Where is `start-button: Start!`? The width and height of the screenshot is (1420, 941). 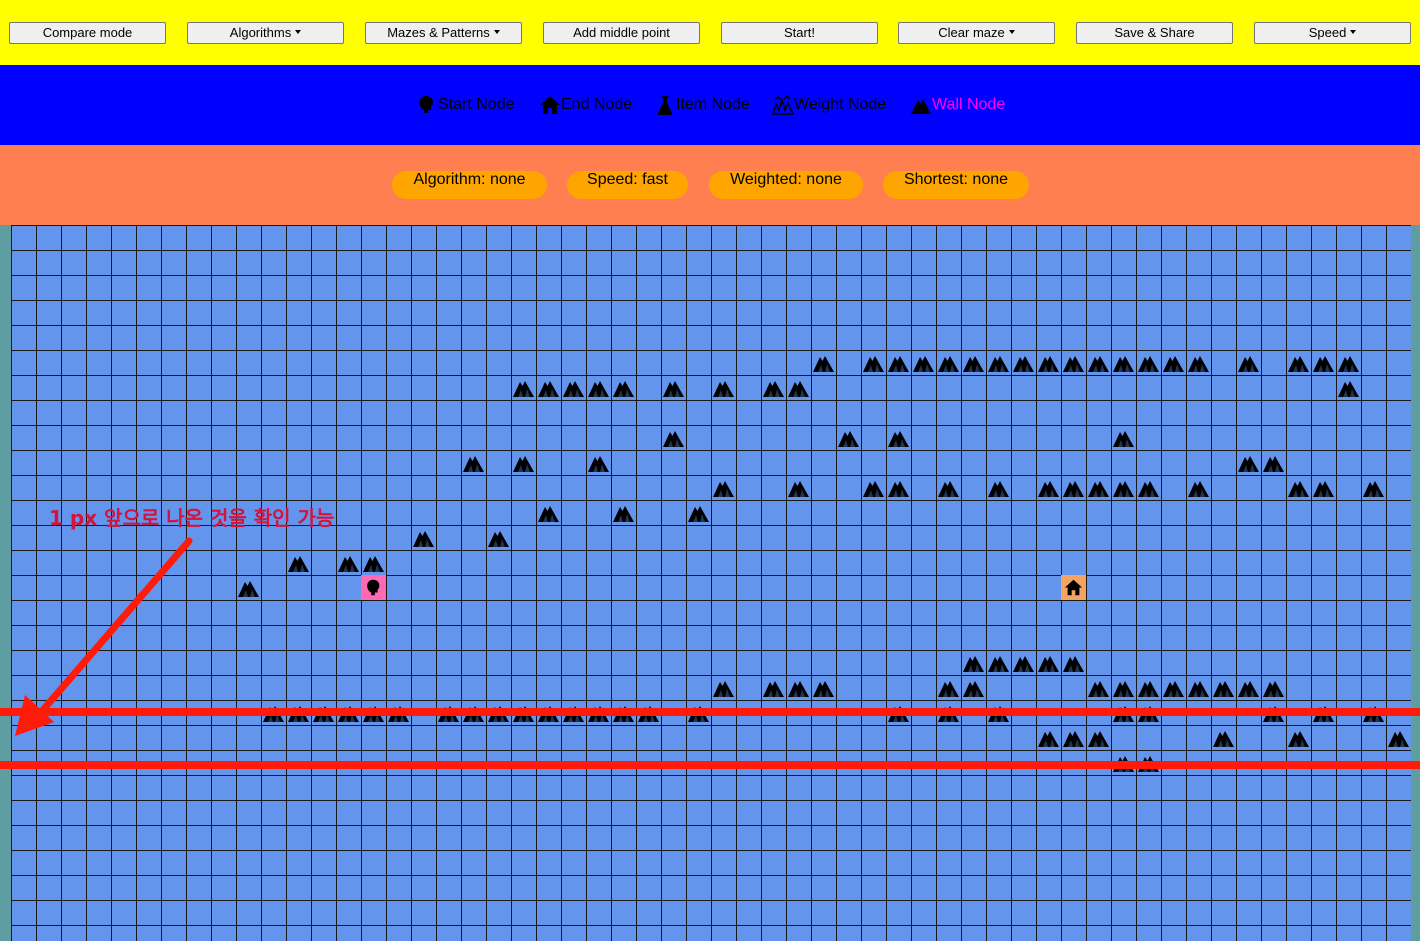 start-button: Start! is located at coordinates (799, 33).